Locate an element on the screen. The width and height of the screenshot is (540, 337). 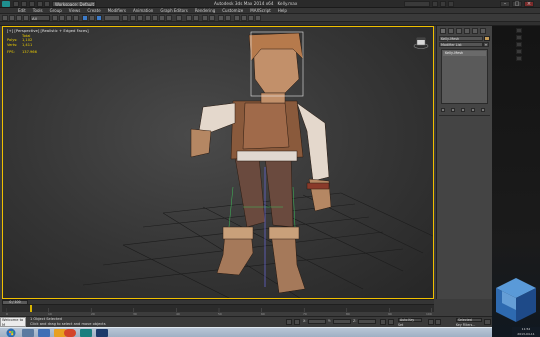
auto-key-button: Auto Key is located at coordinates (410, 320).